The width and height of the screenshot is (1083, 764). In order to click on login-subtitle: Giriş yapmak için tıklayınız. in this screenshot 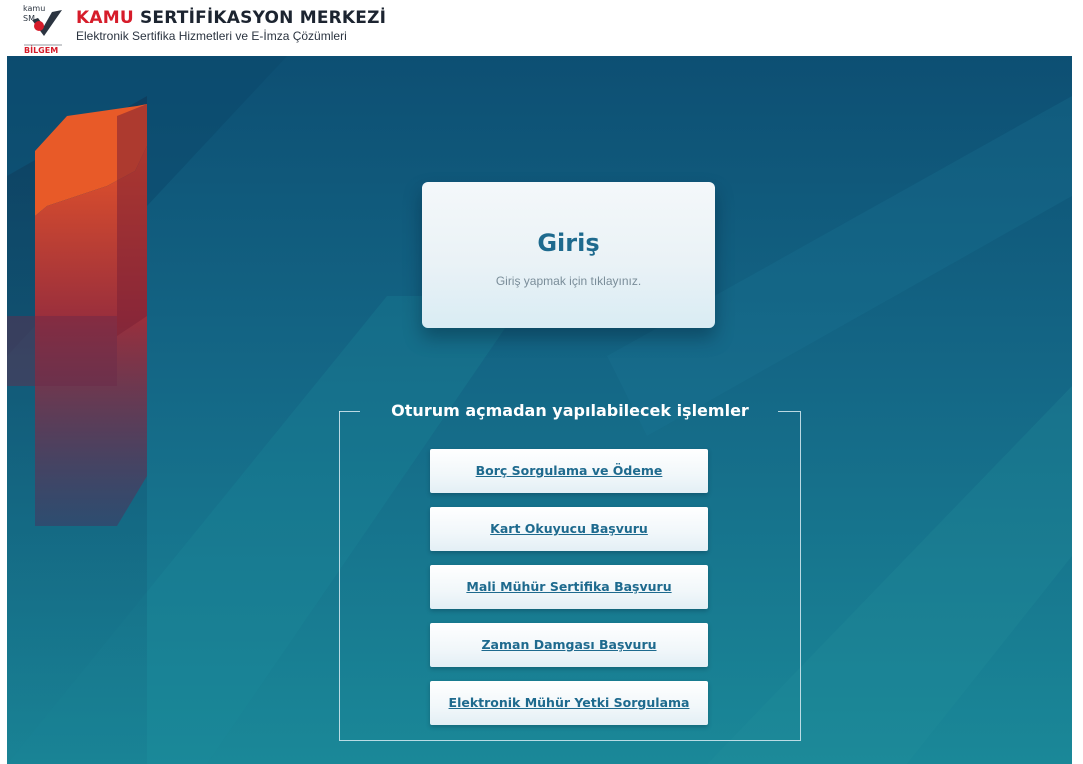, I will do `click(568, 281)`.